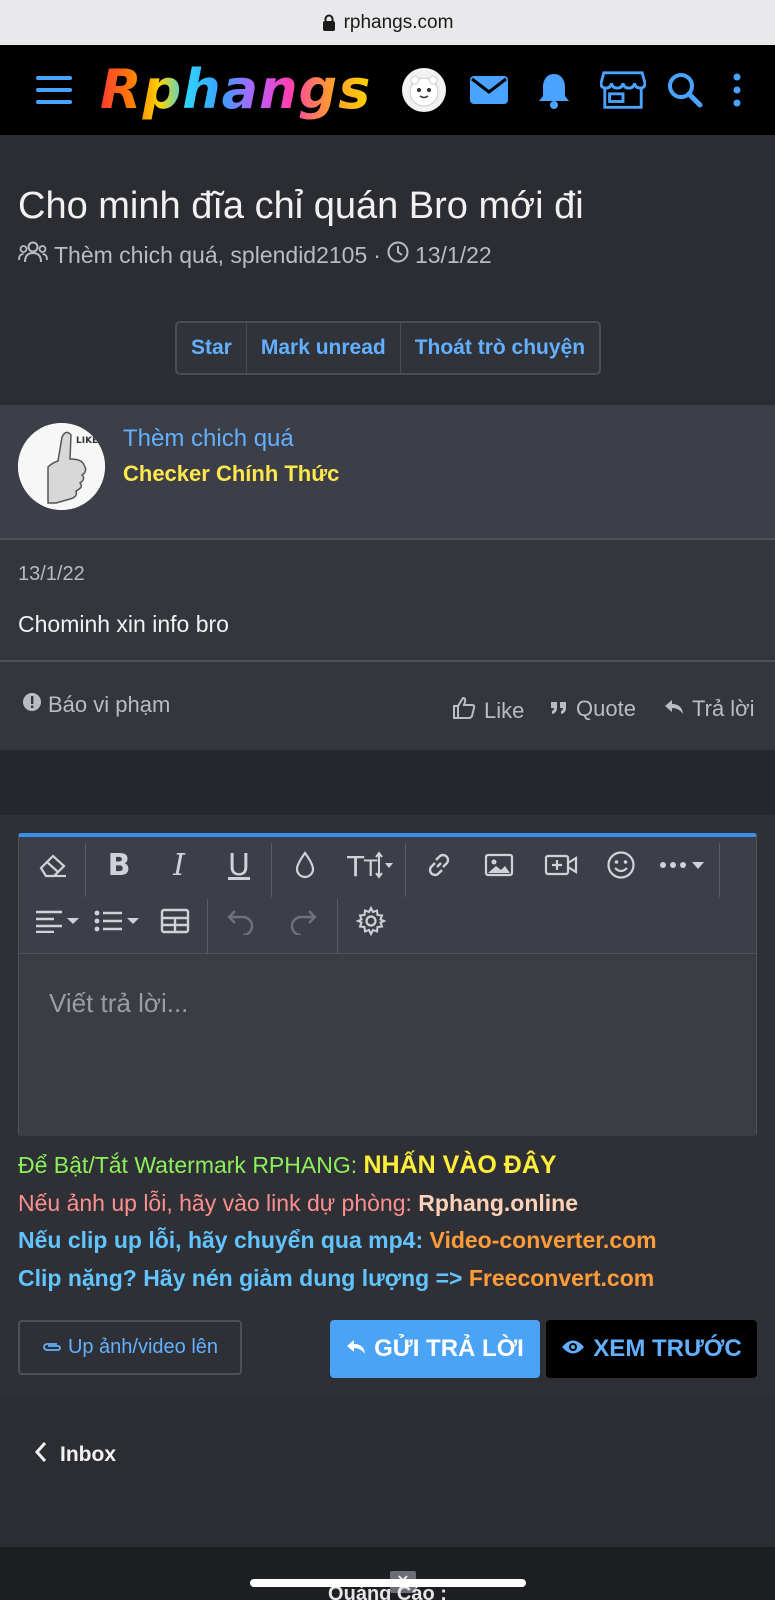  Describe the element at coordinates (388, 1583) in the screenshot. I see `home-indicator` at that location.